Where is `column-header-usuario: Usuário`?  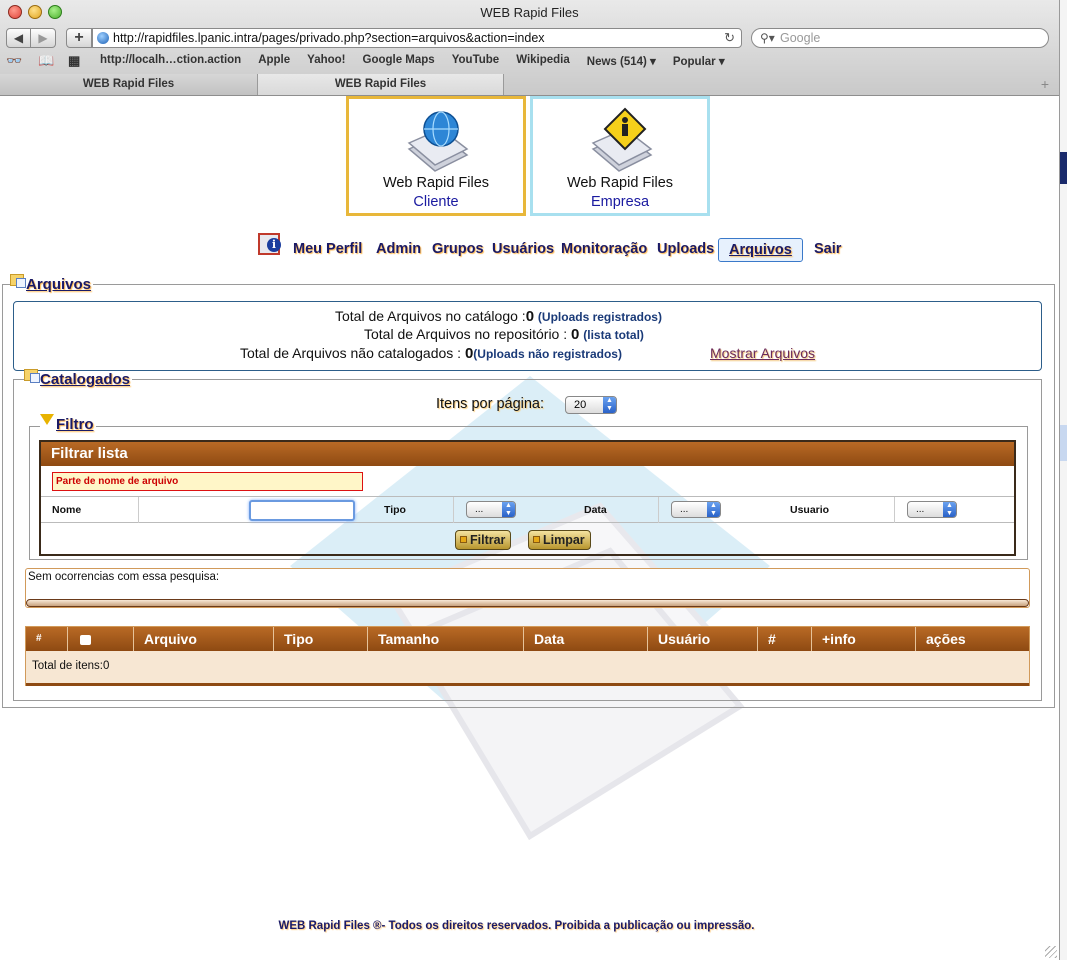 column-header-usuario: Usuário is located at coordinates (703, 639).